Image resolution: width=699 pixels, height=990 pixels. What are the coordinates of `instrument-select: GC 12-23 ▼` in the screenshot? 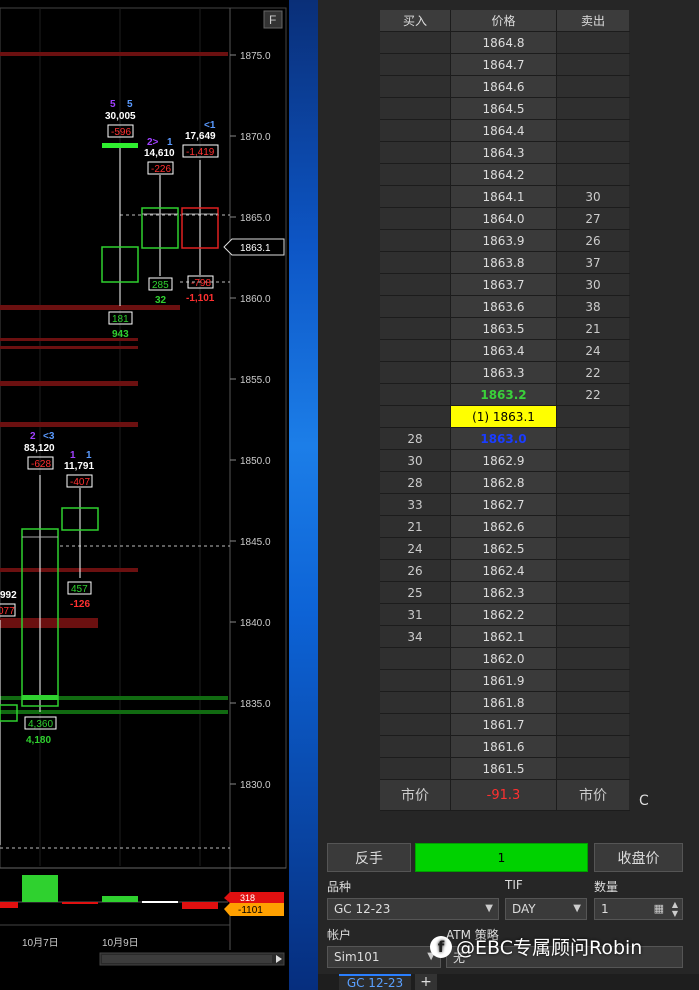 It's located at (413, 909).